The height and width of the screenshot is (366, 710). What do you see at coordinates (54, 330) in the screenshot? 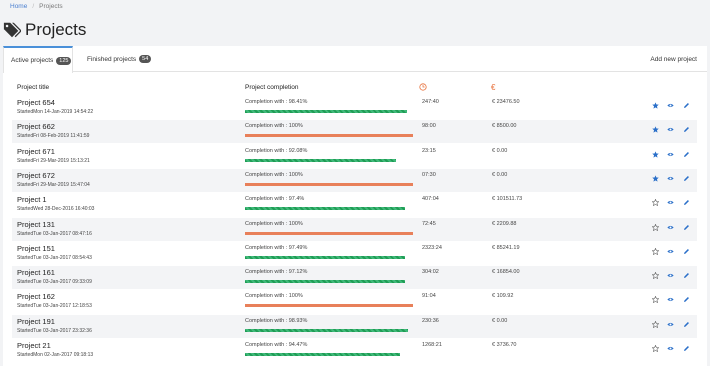
I see `project-started: StartedTue 03-Jan-2017 23:32:36` at bounding box center [54, 330].